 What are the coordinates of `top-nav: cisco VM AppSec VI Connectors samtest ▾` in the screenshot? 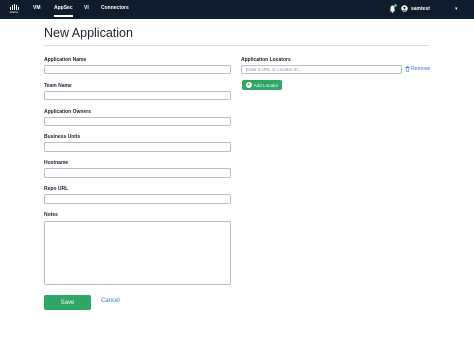 It's located at (237, 9).